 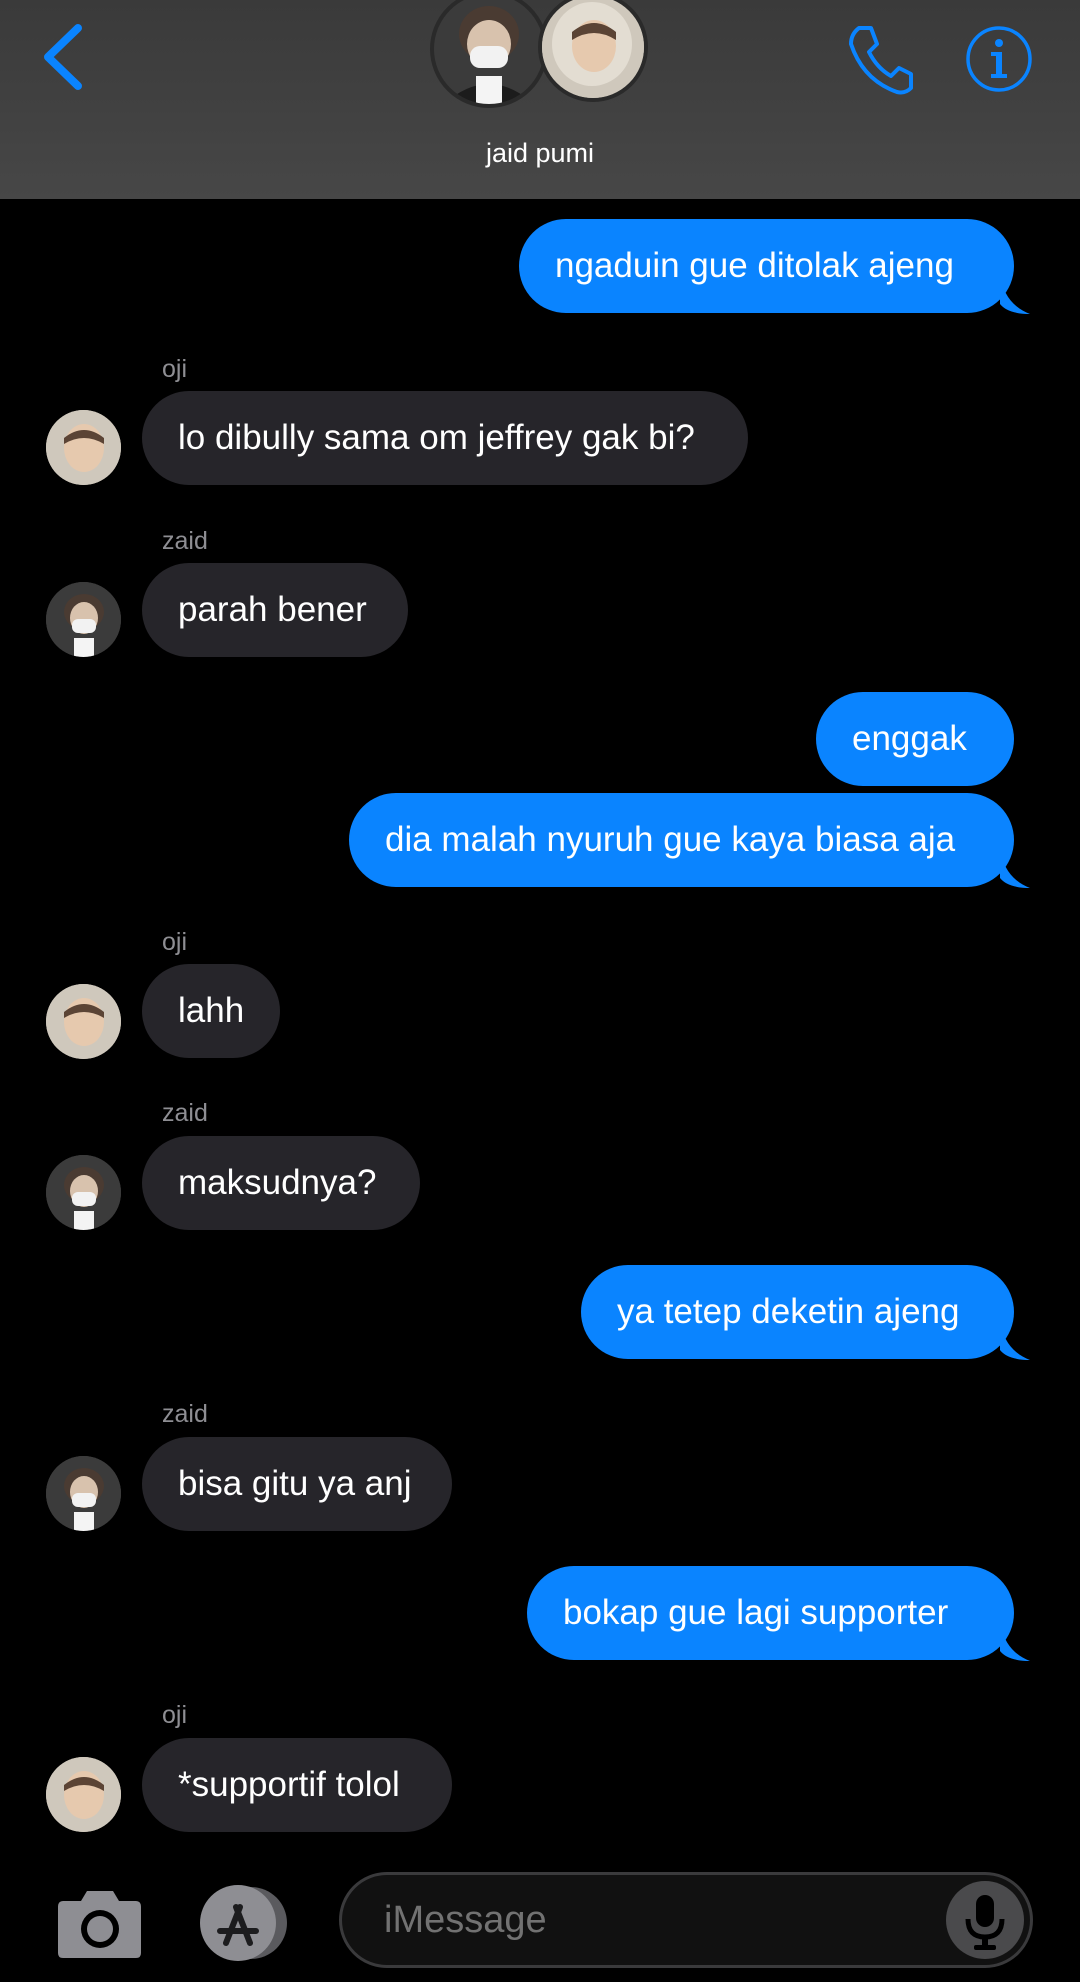 I want to click on received-message-bubble: maksudnya?, so click(x=281, y=1183).